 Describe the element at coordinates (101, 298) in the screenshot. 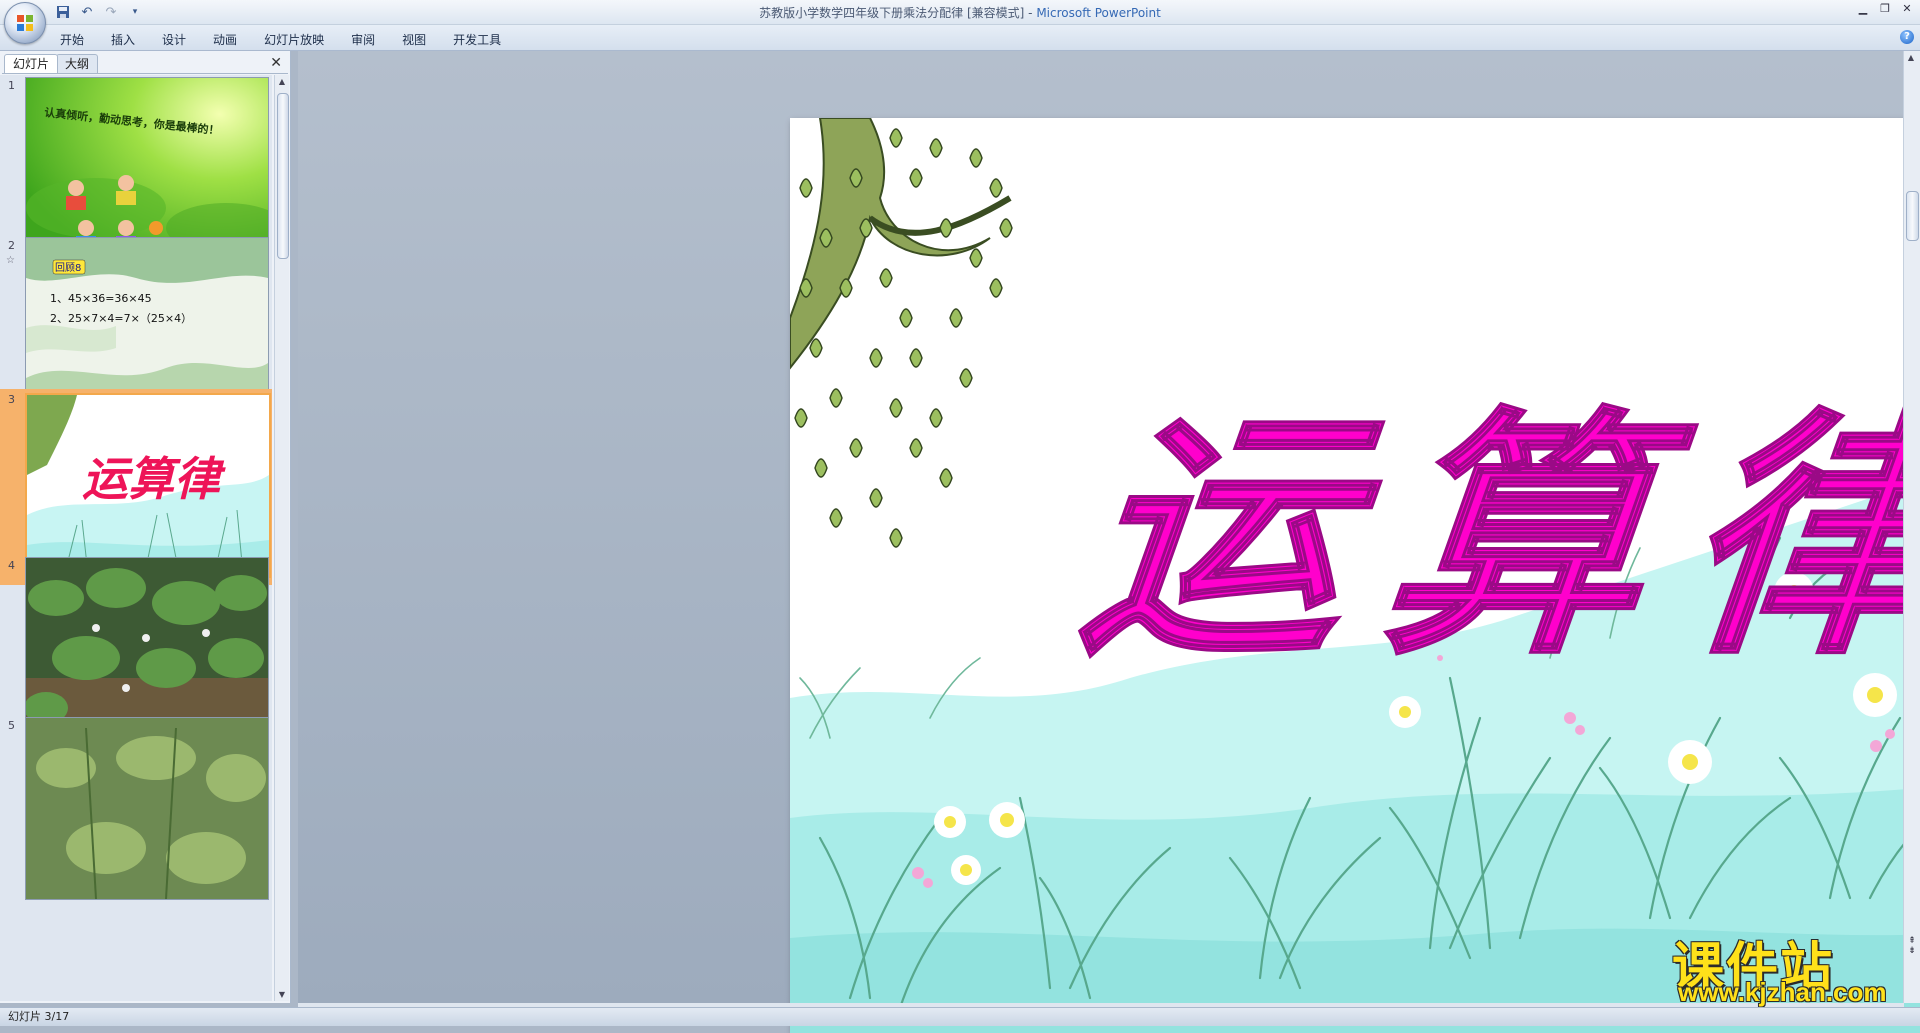

I see `slide-2-line1: 1、45×36=36×45` at that location.